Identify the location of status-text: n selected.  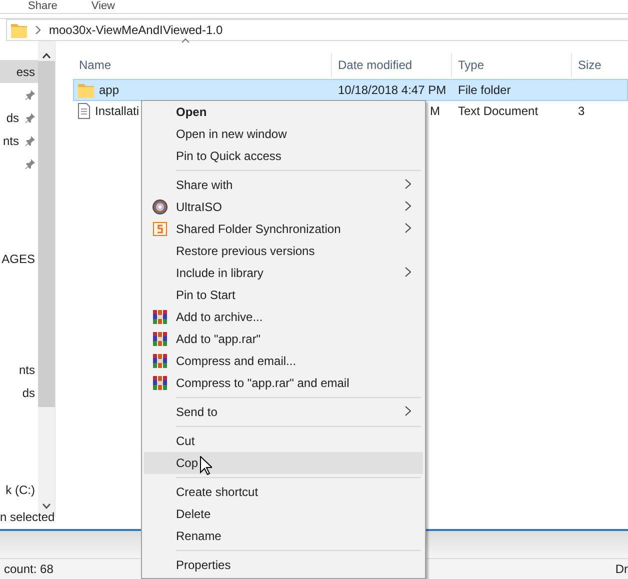
(27, 517).